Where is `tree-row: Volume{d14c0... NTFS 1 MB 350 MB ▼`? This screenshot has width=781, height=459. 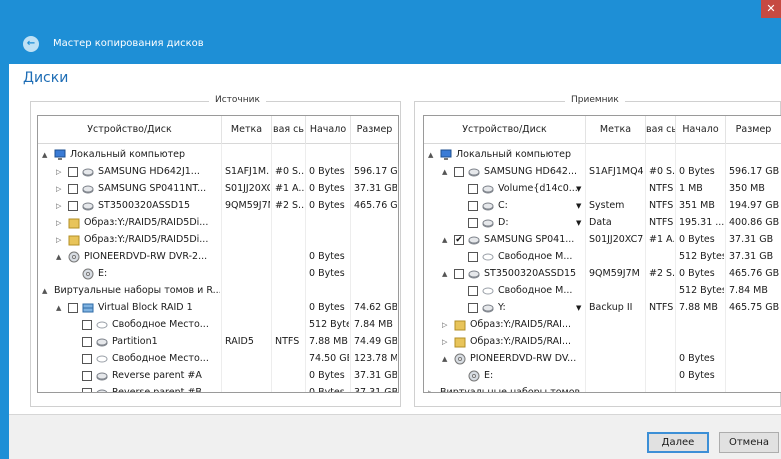 tree-row: Volume{d14c0... NTFS 1 MB 350 MB ▼ is located at coordinates (602, 189).